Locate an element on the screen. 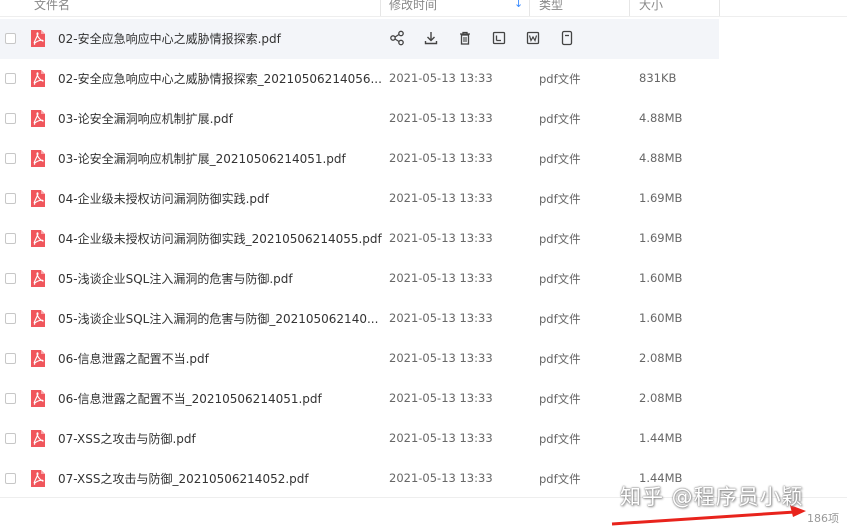 The width and height of the screenshot is (847, 528). column-header-name: 文件名 is located at coordinates (52, 8).